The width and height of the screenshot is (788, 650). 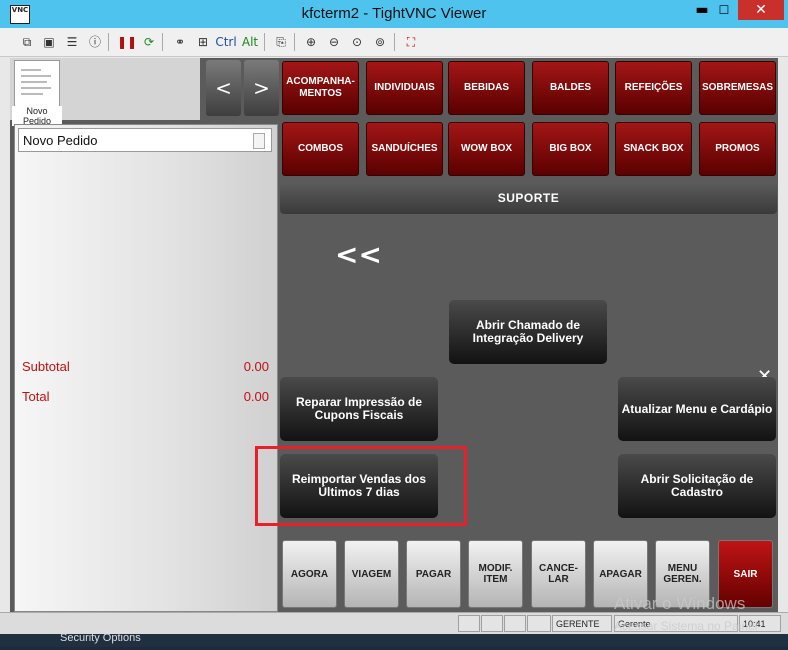 What do you see at coordinates (486, 88) in the screenshot?
I see `category-button: BEBIDAS` at bounding box center [486, 88].